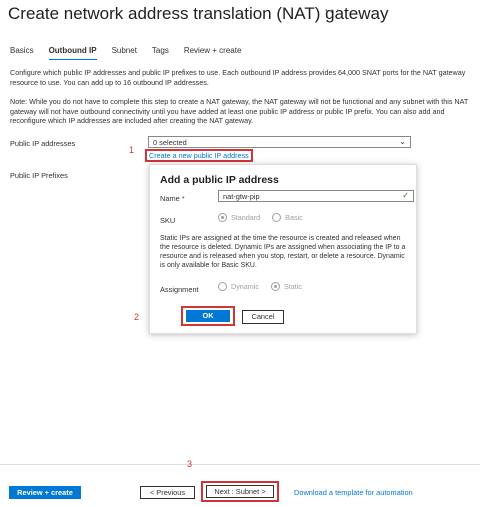 This screenshot has width=480, height=507. I want to click on review-create-button: Review + create, so click(45, 492).